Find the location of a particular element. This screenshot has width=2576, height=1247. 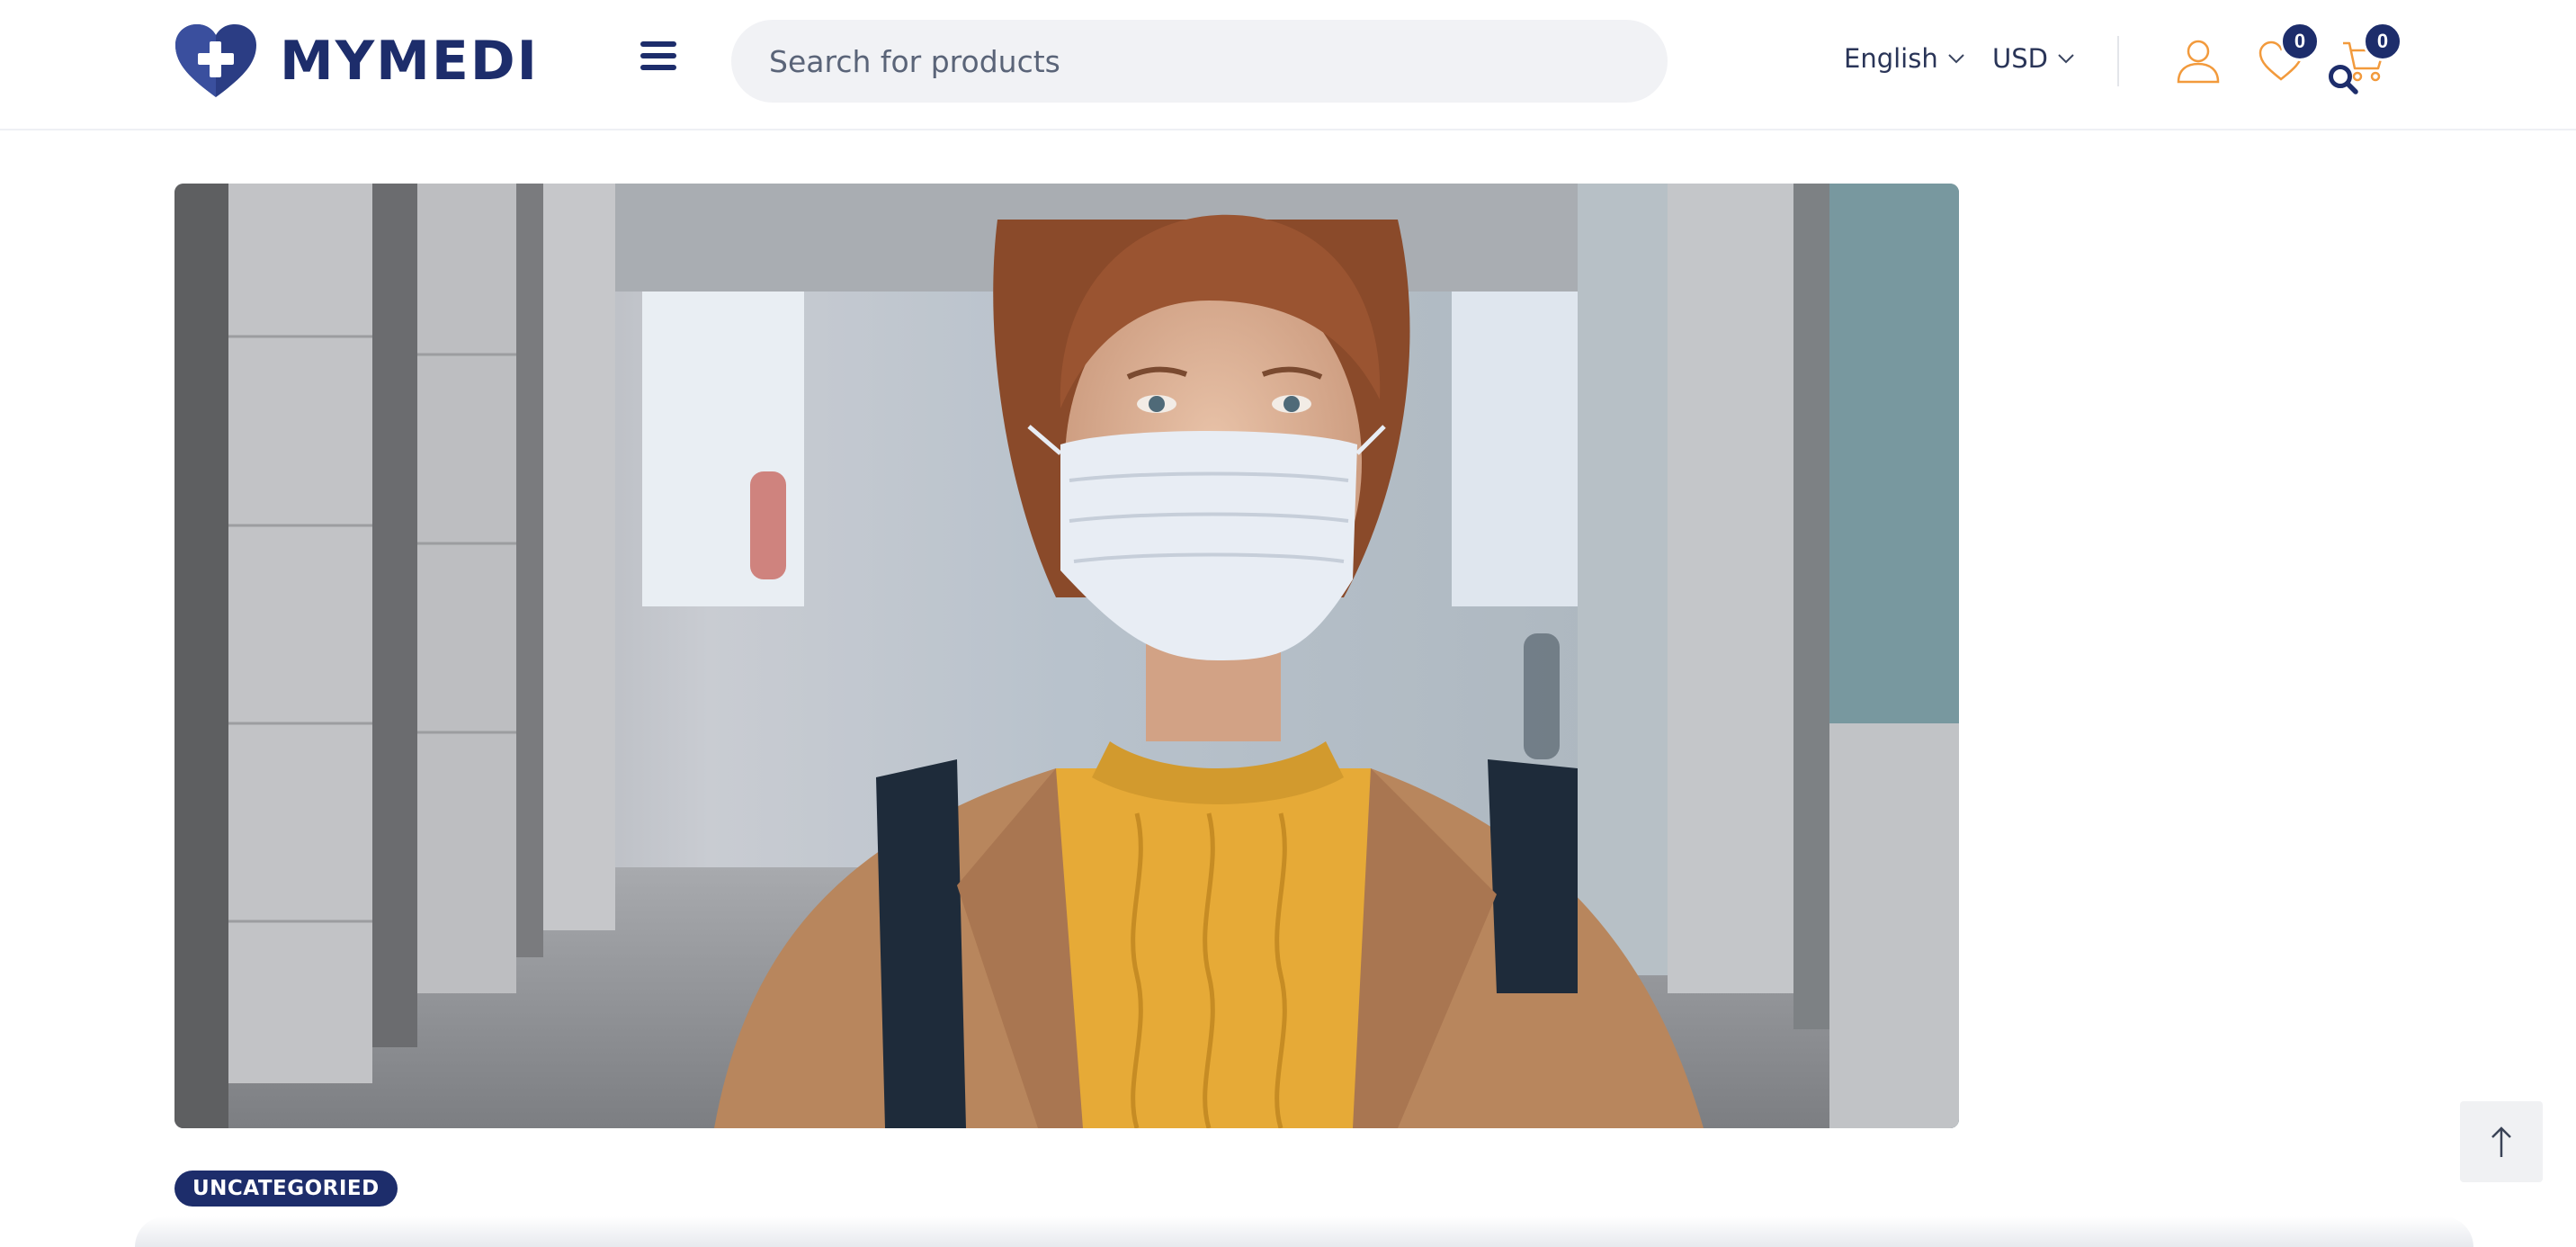

heart-cross-logo-icon is located at coordinates (215, 60).